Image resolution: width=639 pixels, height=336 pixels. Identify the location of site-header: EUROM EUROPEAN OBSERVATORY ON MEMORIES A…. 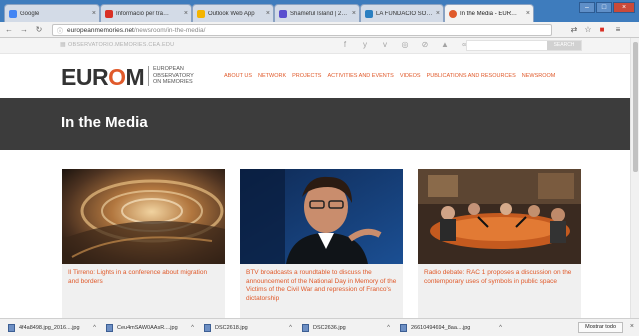
(315, 76).